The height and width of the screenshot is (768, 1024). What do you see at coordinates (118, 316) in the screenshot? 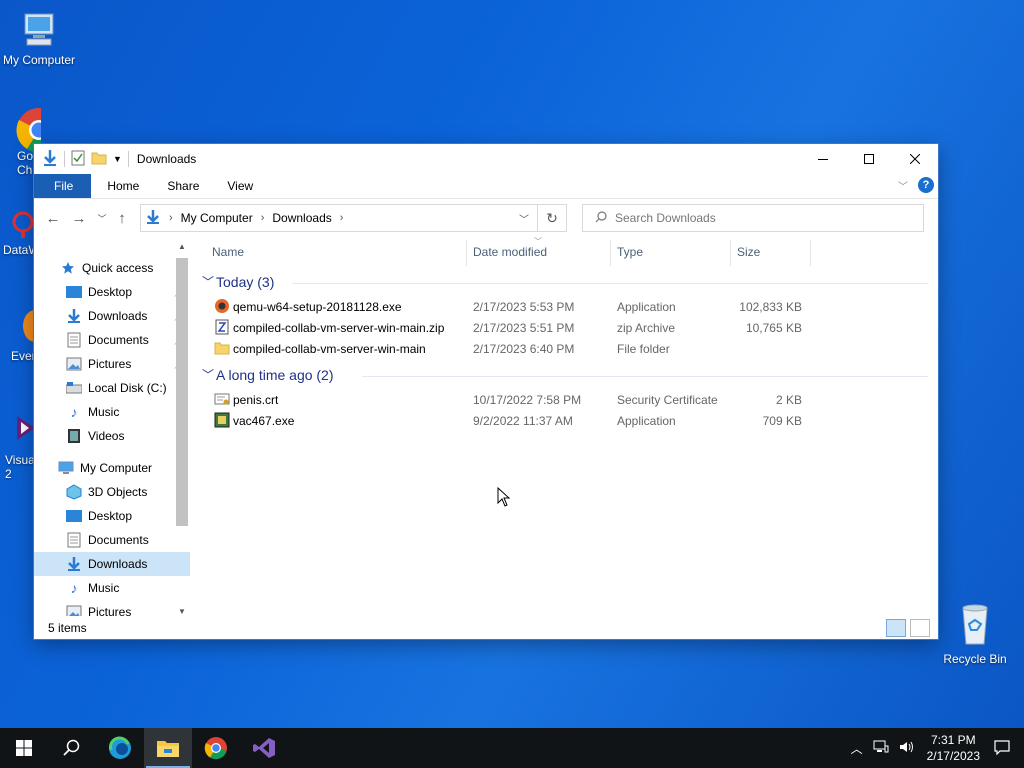
I see `nav-label: Downloads` at bounding box center [118, 316].